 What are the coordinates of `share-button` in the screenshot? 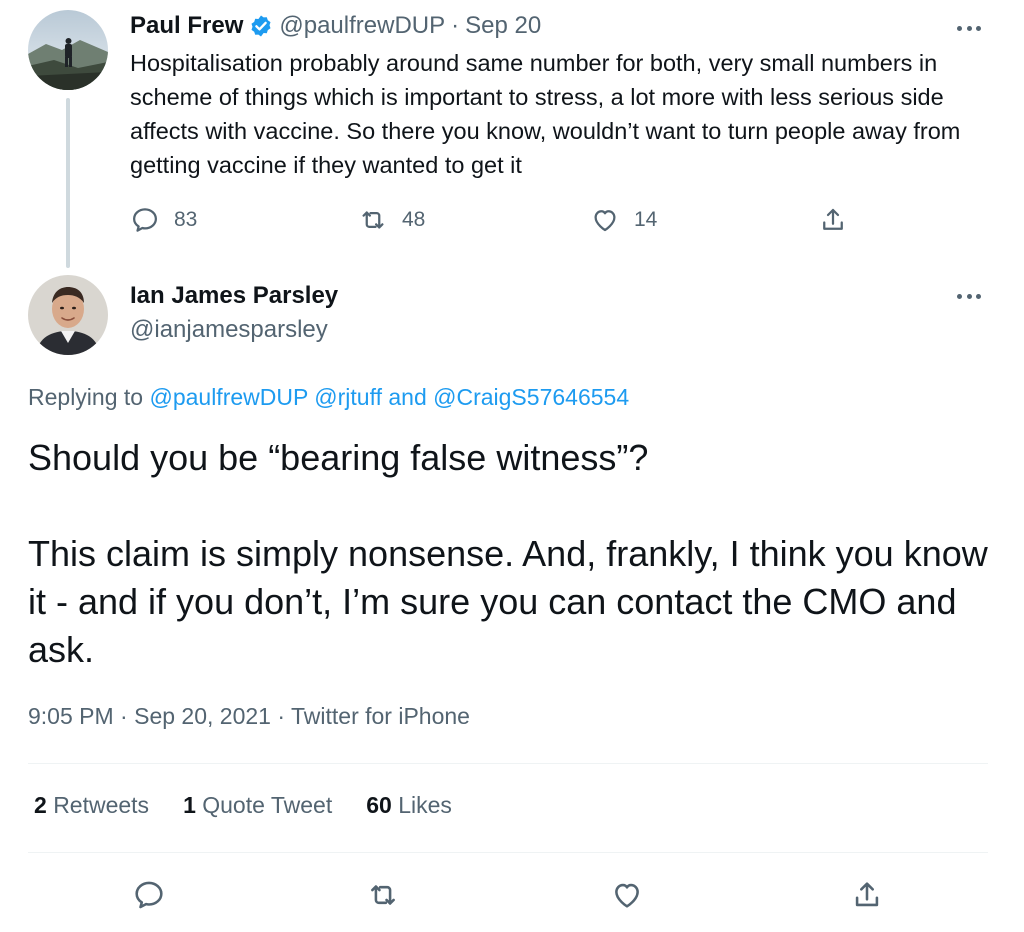 It's located at (833, 220).